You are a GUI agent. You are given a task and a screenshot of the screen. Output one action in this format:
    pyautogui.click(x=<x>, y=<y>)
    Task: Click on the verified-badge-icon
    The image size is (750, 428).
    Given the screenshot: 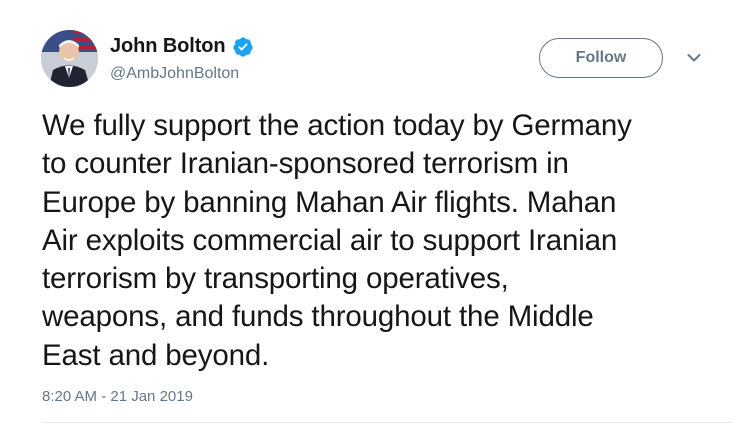 What is the action you would take?
    pyautogui.click(x=243, y=47)
    